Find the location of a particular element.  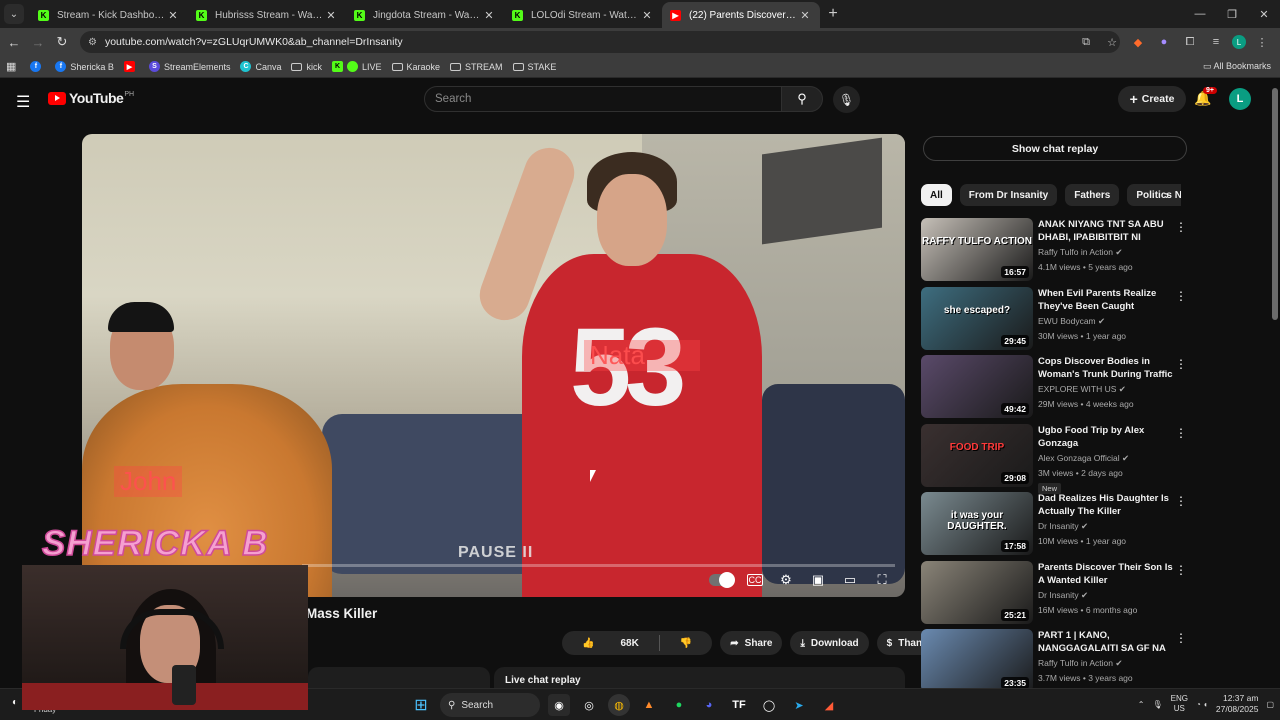

tiktok-icon: TF is located at coordinates (739, 705).